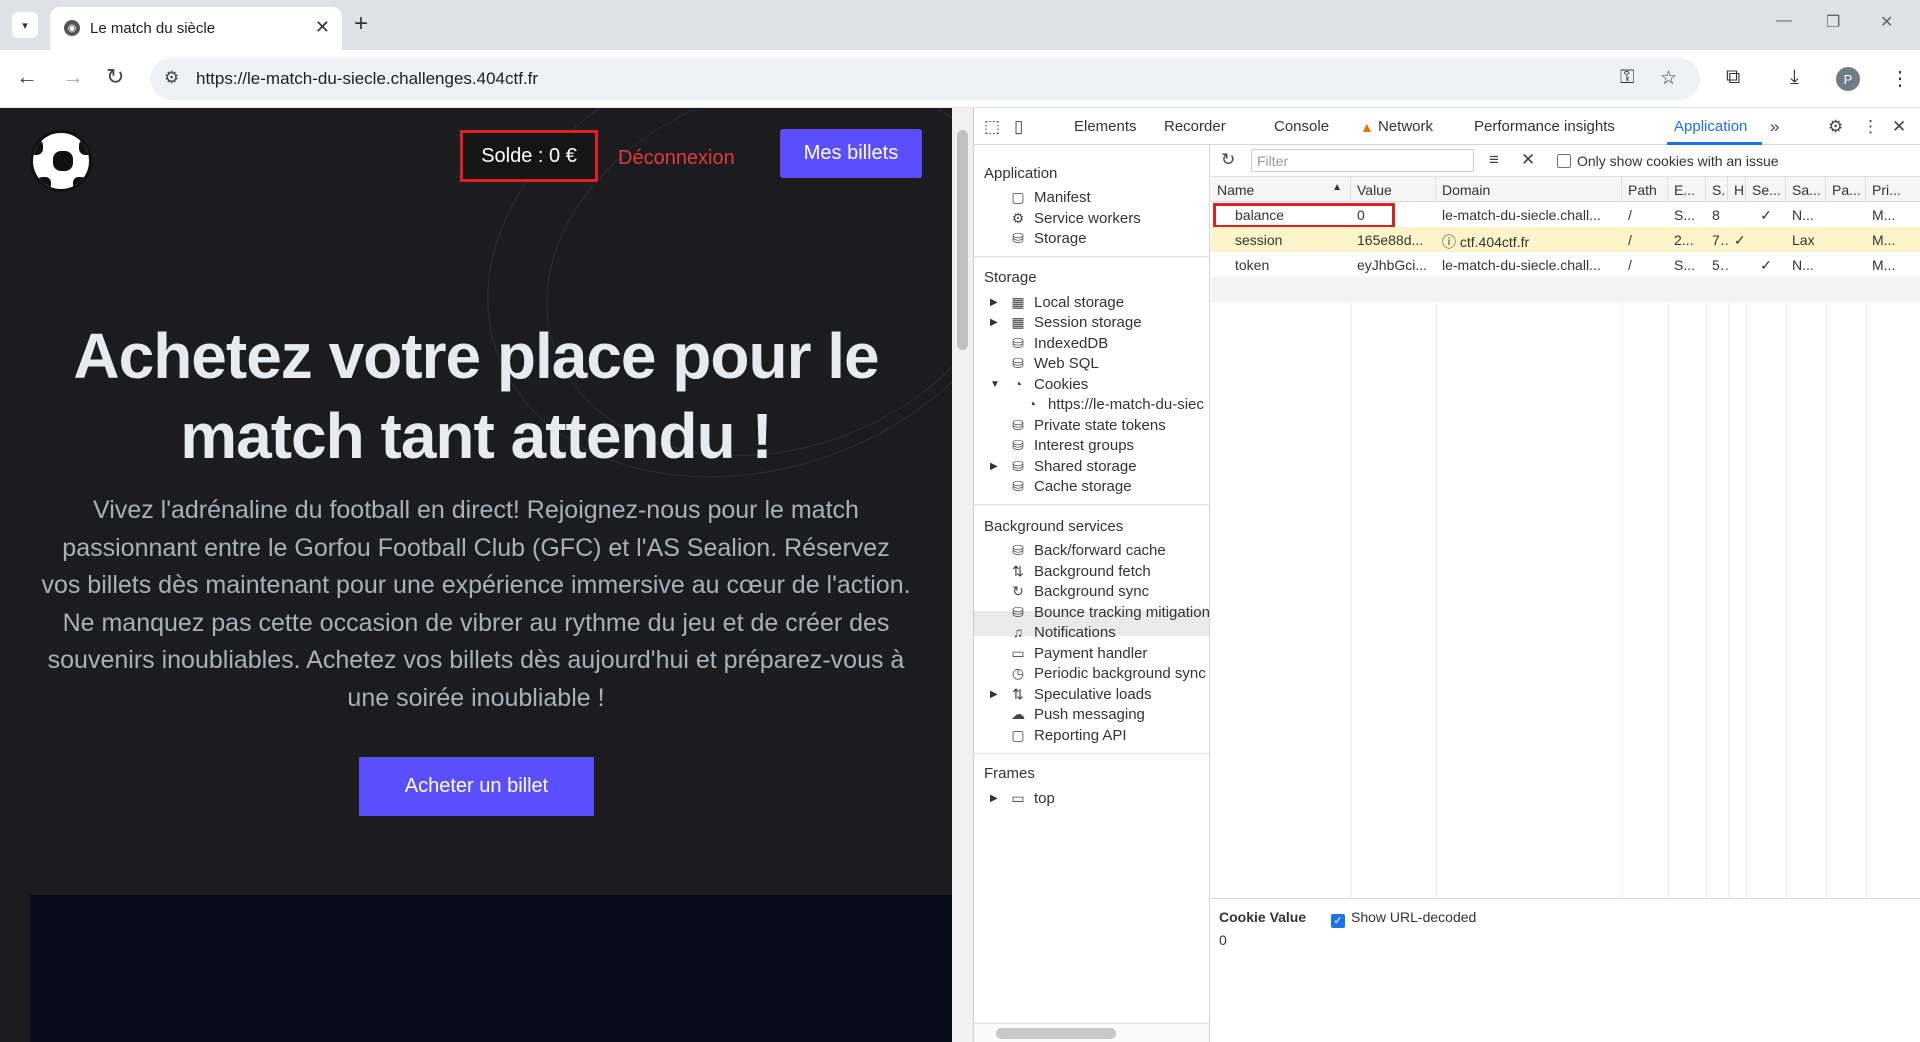 The height and width of the screenshot is (1042, 1920). I want to click on browser-tab: ◉ Le match du siècle ✕, so click(196, 28).